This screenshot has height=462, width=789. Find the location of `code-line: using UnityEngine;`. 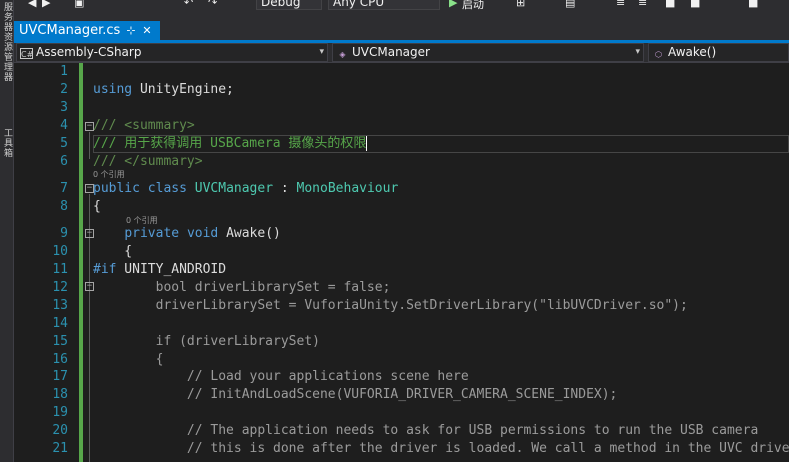

code-line: using UnityEngine; is located at coordinates (163, 90).